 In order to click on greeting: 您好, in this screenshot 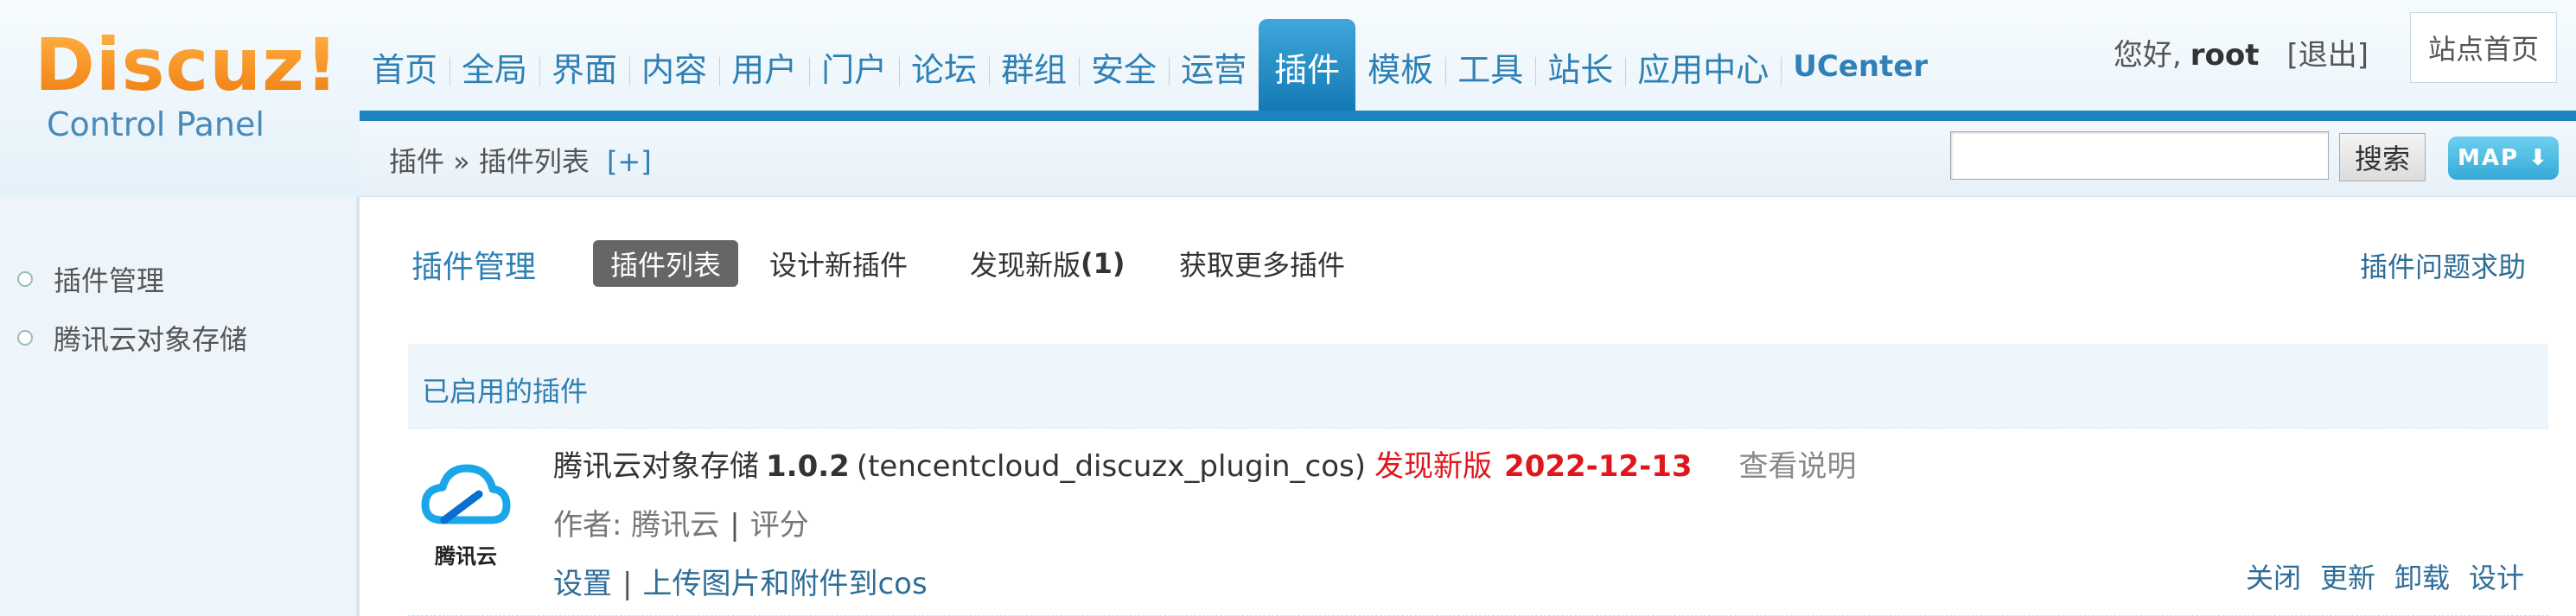, I will do `click(2147, 56)`.